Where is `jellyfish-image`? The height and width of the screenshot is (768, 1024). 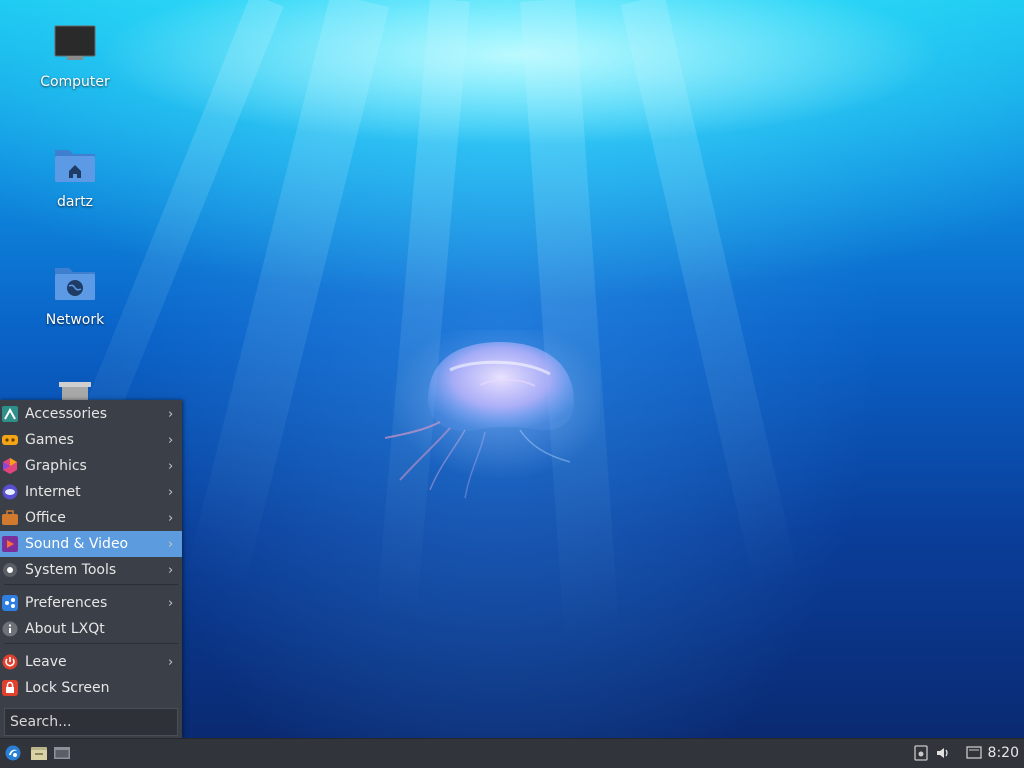
jellyfish-image is located at coordinates (492, 414).